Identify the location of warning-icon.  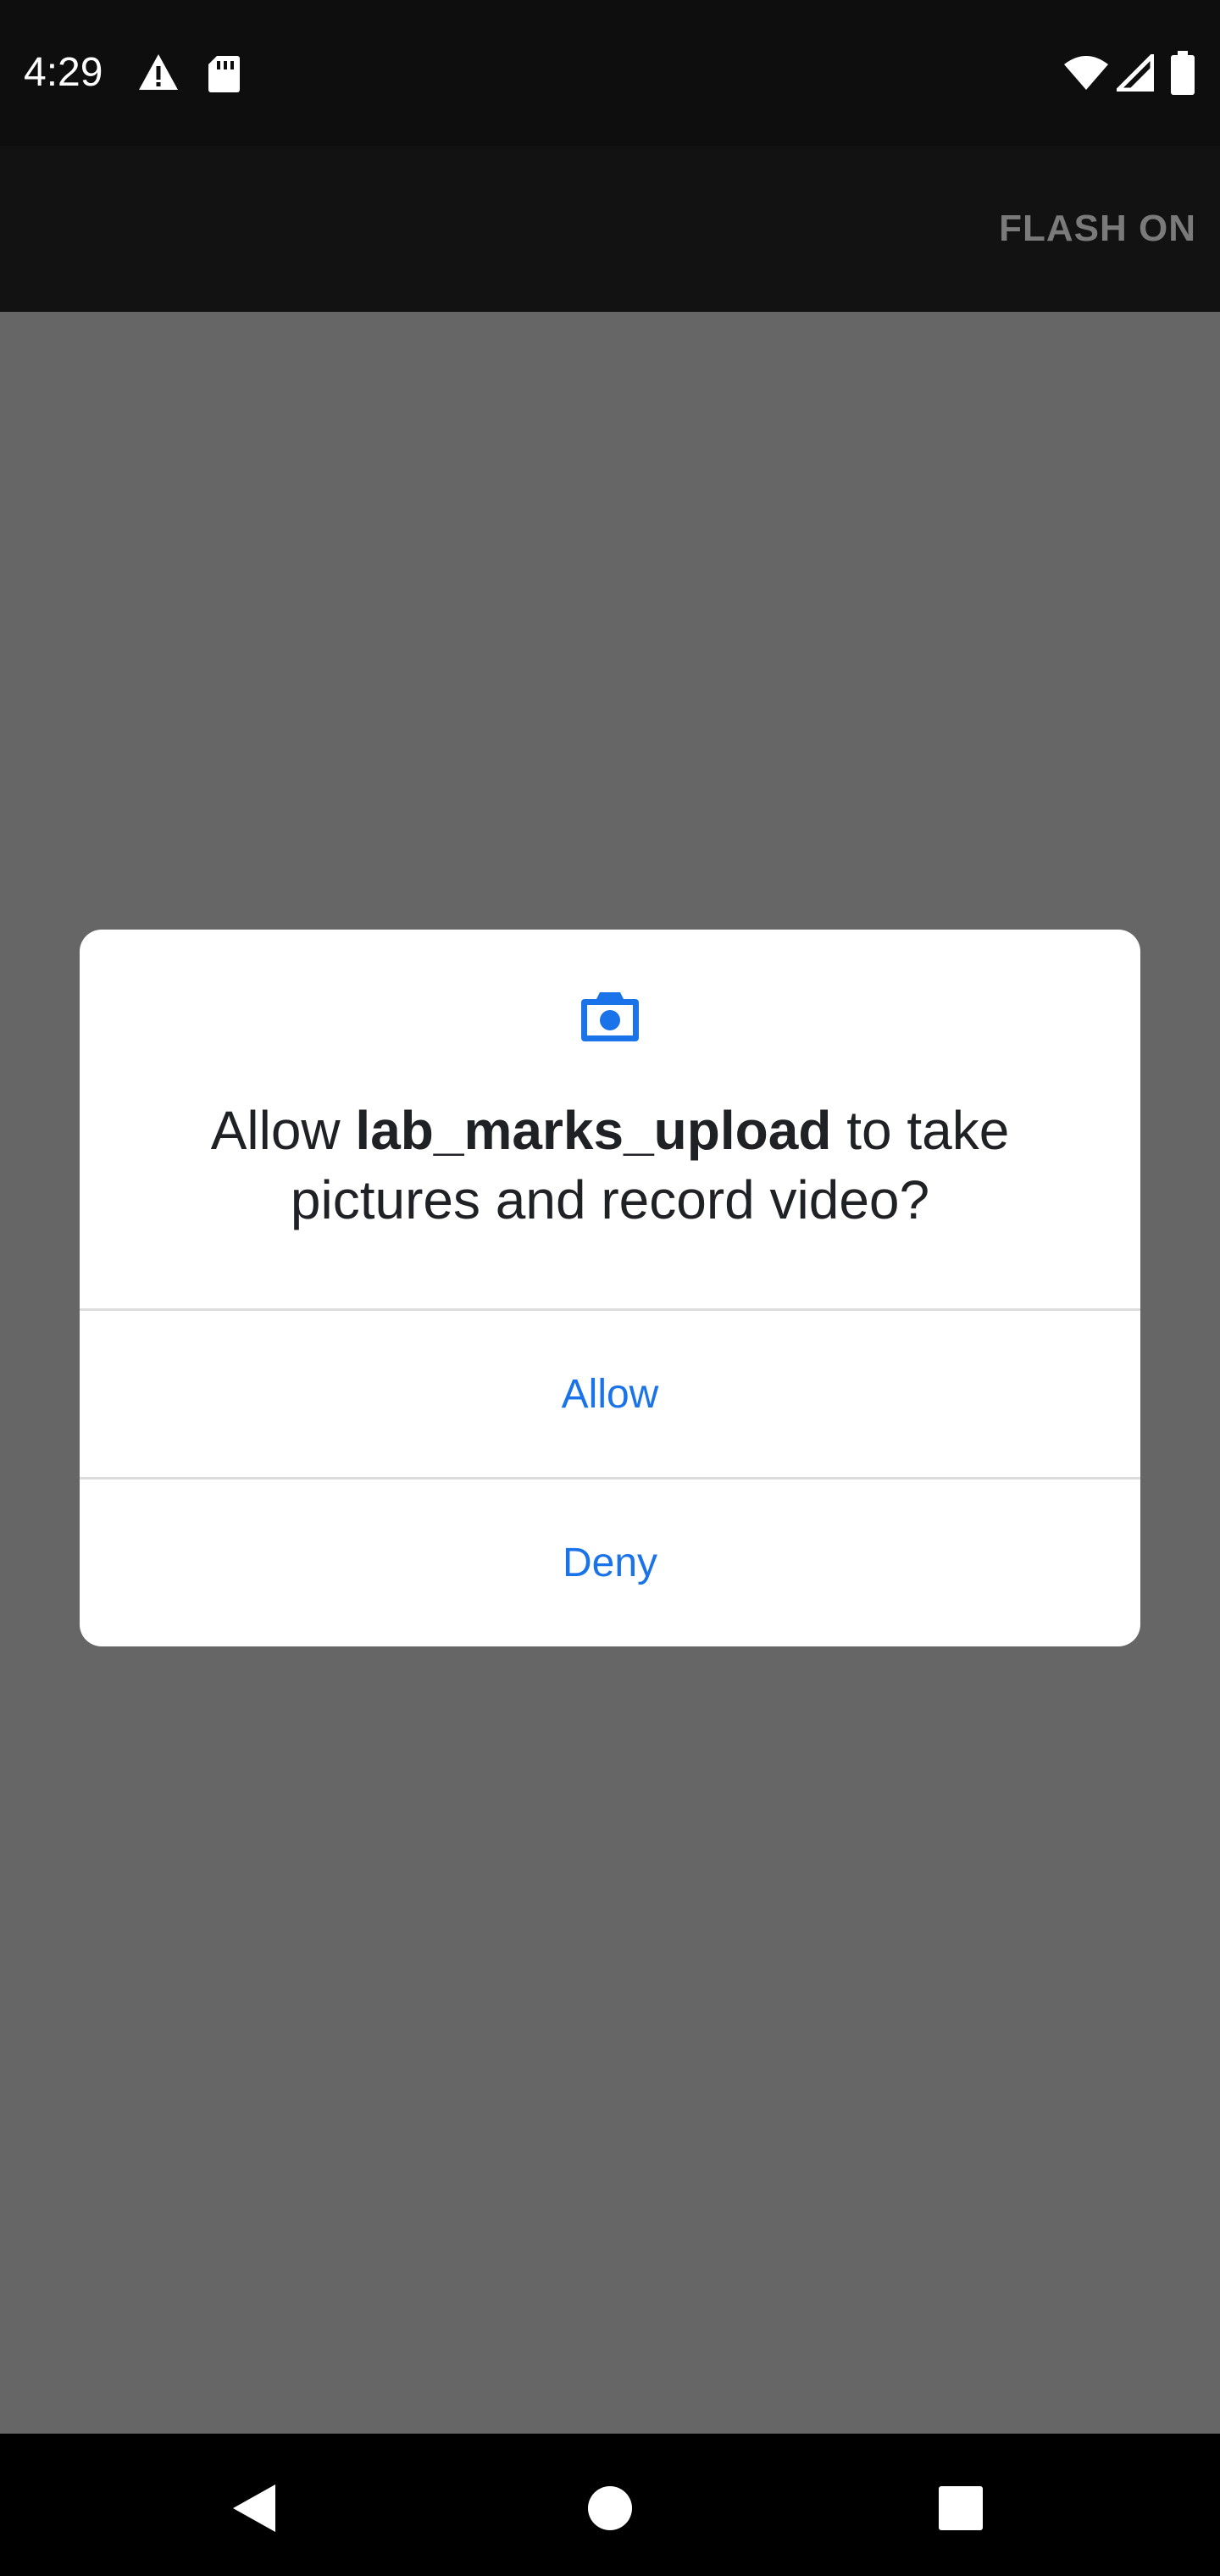
(158, 72).